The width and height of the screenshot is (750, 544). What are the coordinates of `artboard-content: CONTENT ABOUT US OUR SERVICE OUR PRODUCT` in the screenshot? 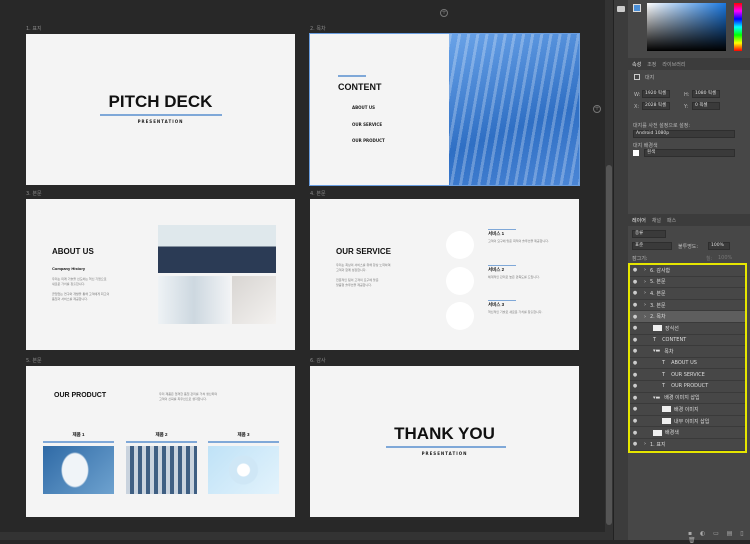 It's located at (444, 109).